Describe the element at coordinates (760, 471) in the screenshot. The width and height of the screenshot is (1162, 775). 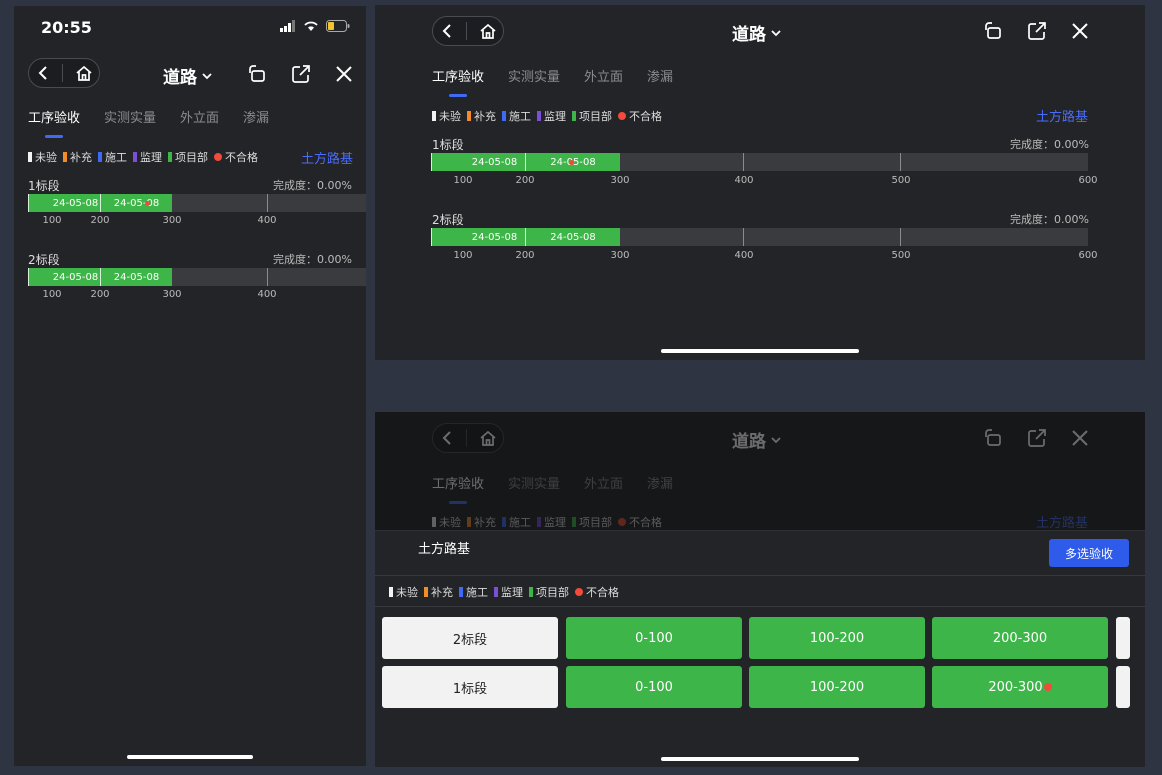
I see `overlay-mask` at that location.